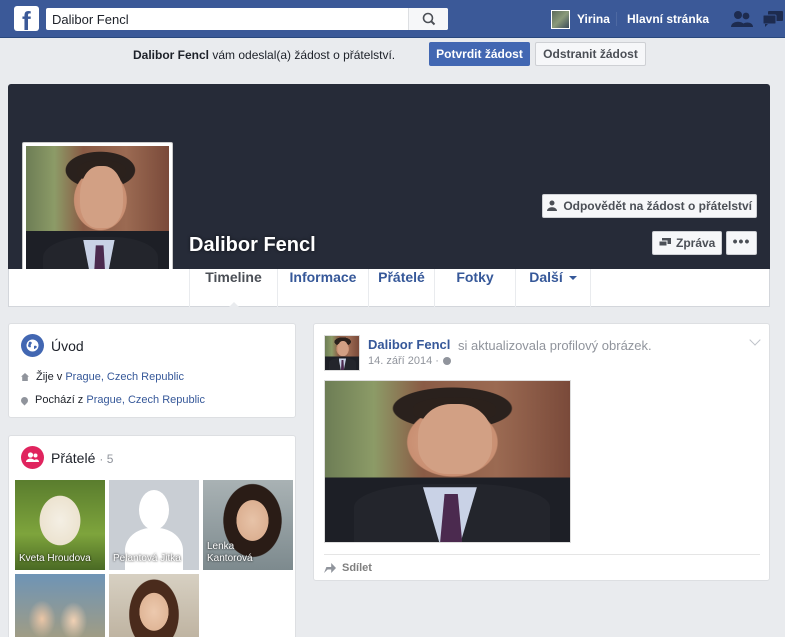 The height and width of the screenshot is (637, 785). What do you see at coordinates (171, 55) in the screenshot?
I see `requester-name: Dalibor Fencl` at bounding box center [171, 55].